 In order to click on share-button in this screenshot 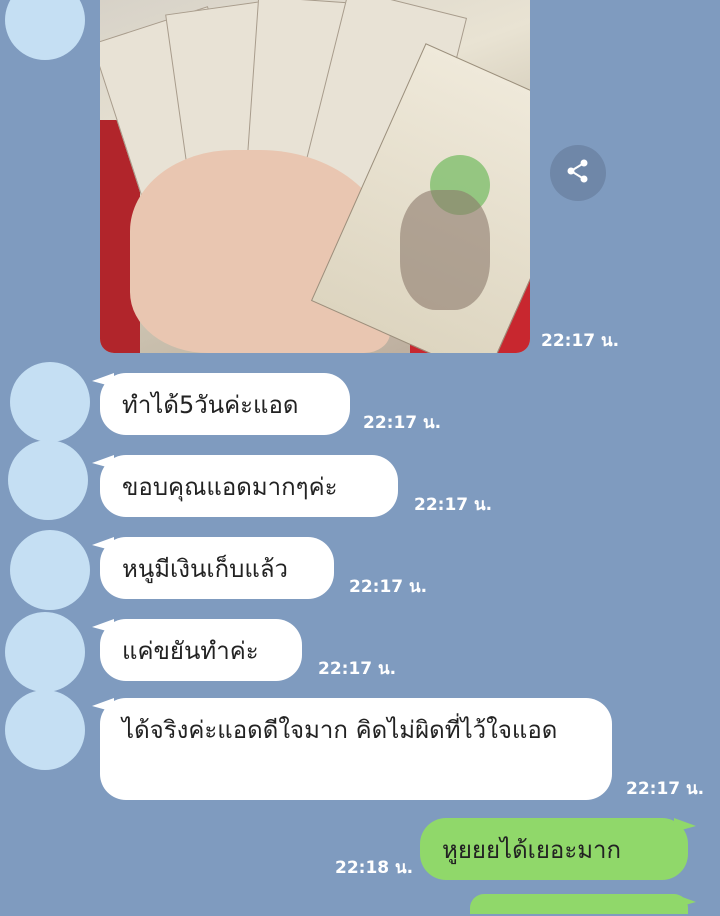, I will do `click(578, 173)`.